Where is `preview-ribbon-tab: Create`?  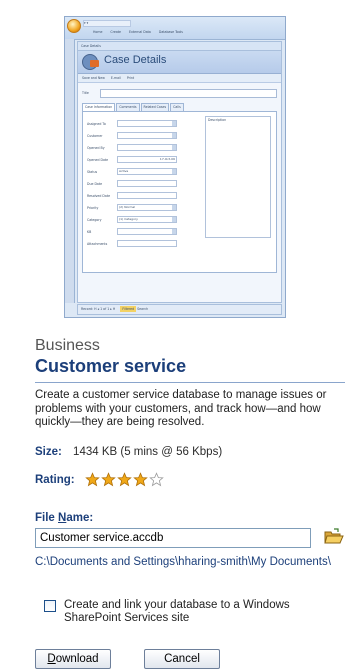
preview-ribbon-tab: Create is located at coordinates (116, 32).